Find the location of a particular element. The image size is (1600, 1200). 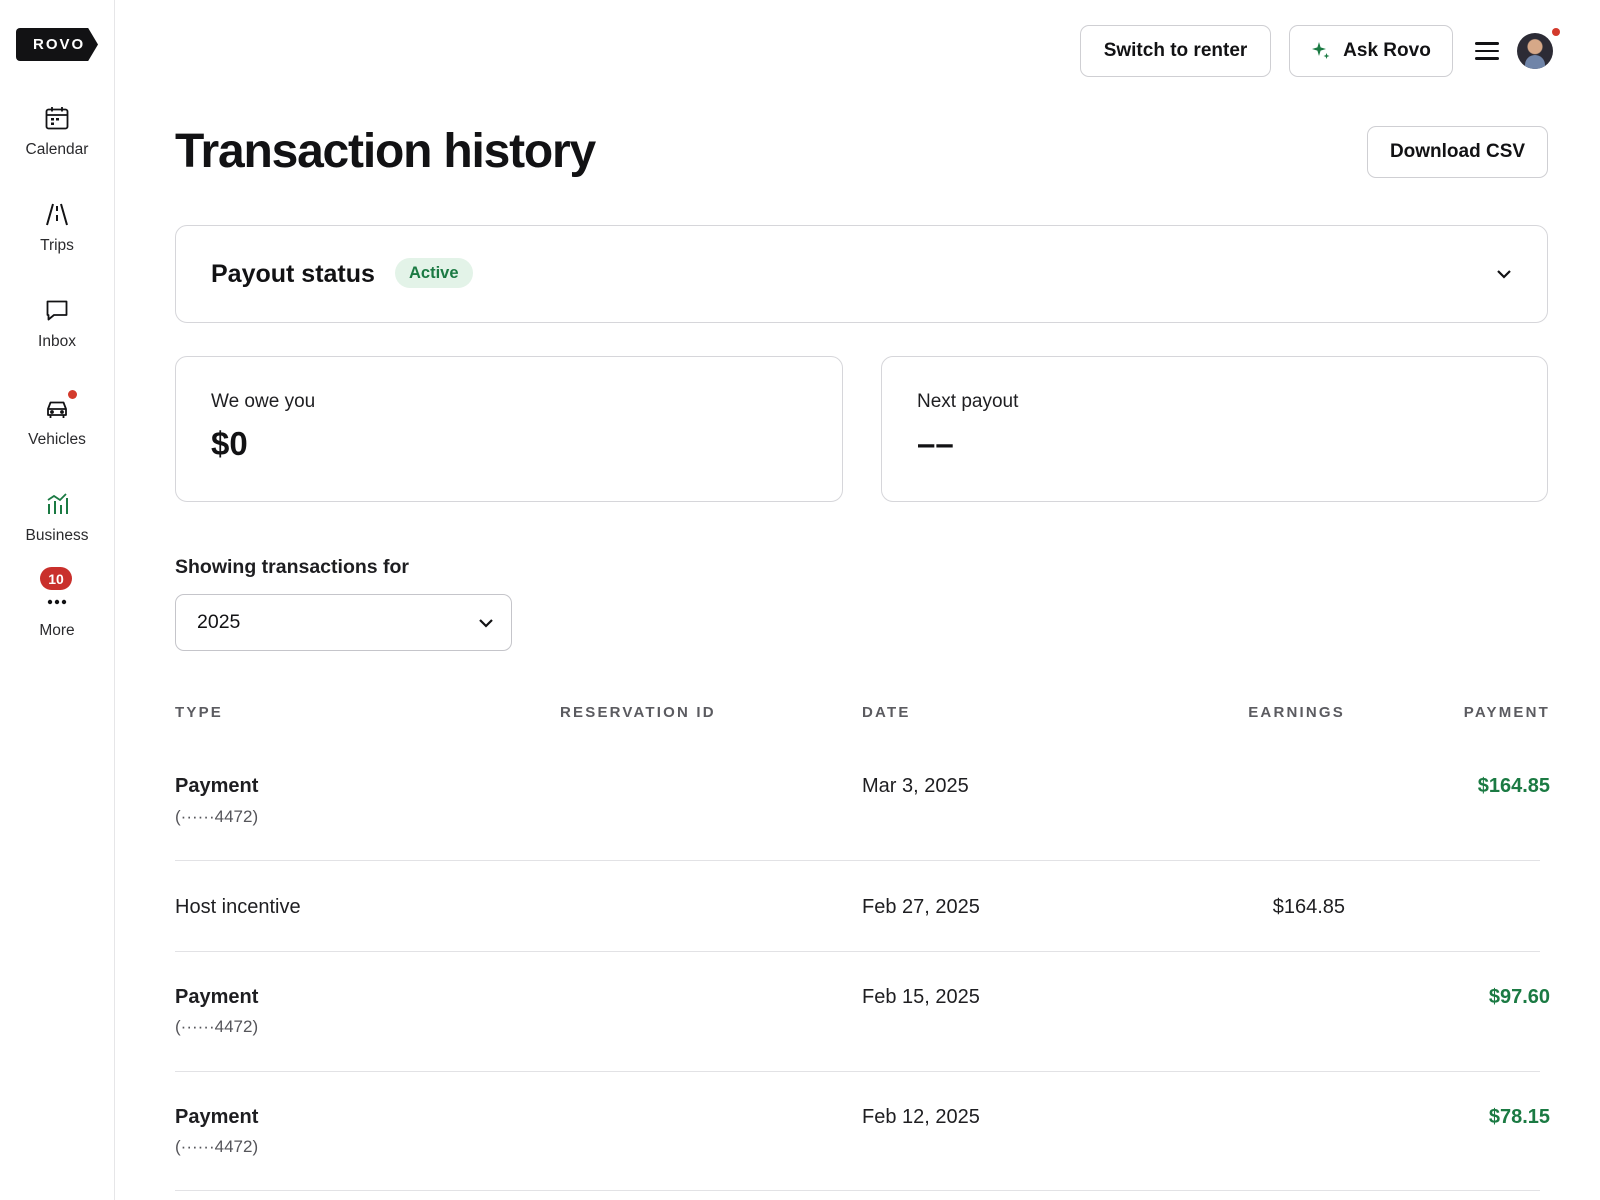

payout-status-card: Payout status Active is located at coordinates (861, 274).